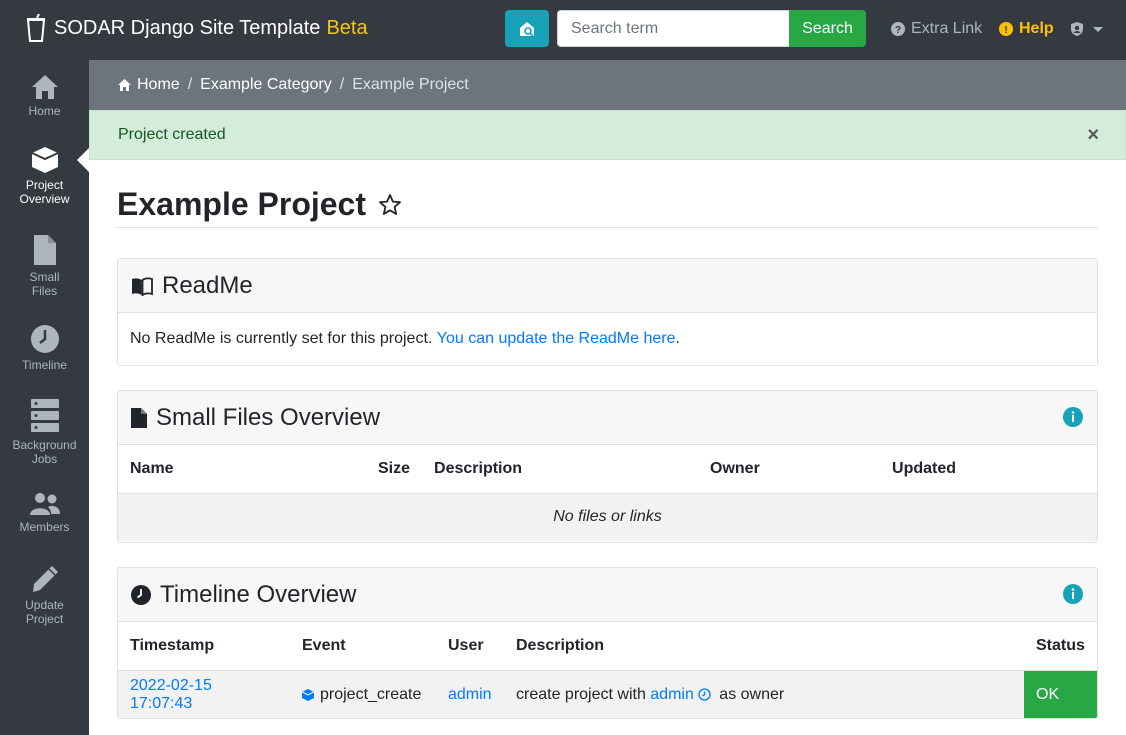 Image resolution: width=1126 pixels, height=735 pixels. What do you see at coordinates (44, 266) in the screenshot?
I see `sidebar-item-small-files: Small Files` at bounding box center [44, 266].